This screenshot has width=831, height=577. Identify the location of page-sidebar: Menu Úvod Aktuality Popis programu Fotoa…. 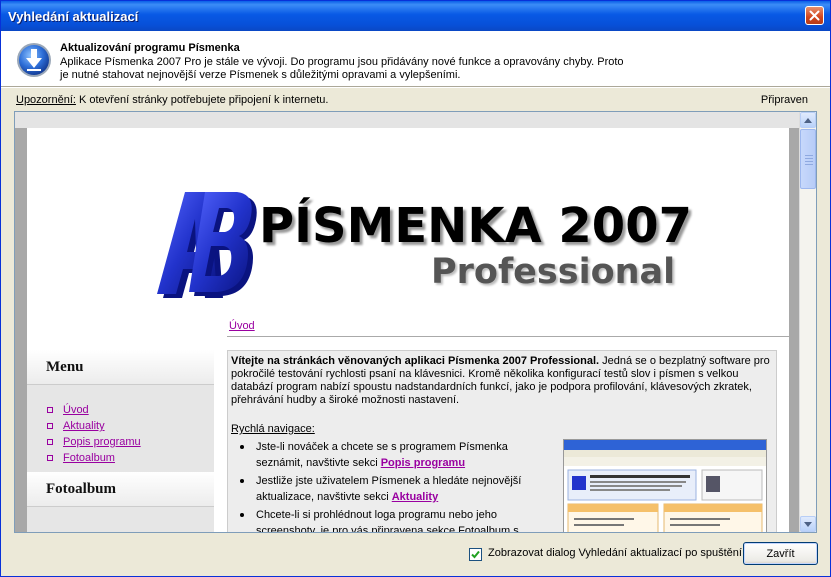
(120, 441).